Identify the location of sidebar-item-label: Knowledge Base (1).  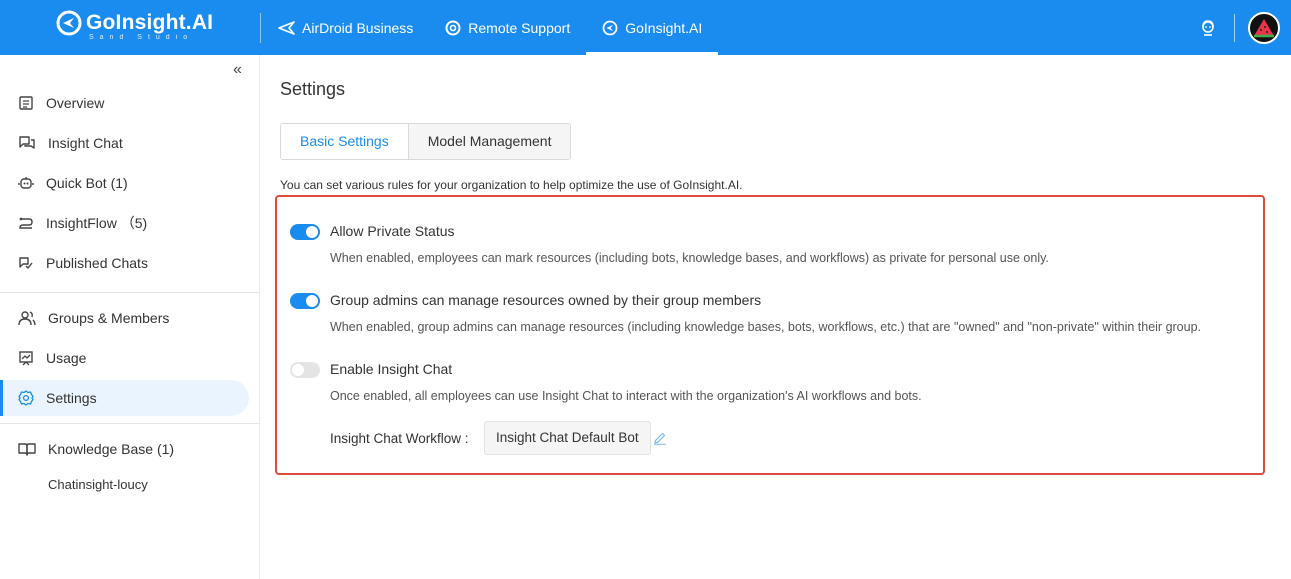
(111, 449).